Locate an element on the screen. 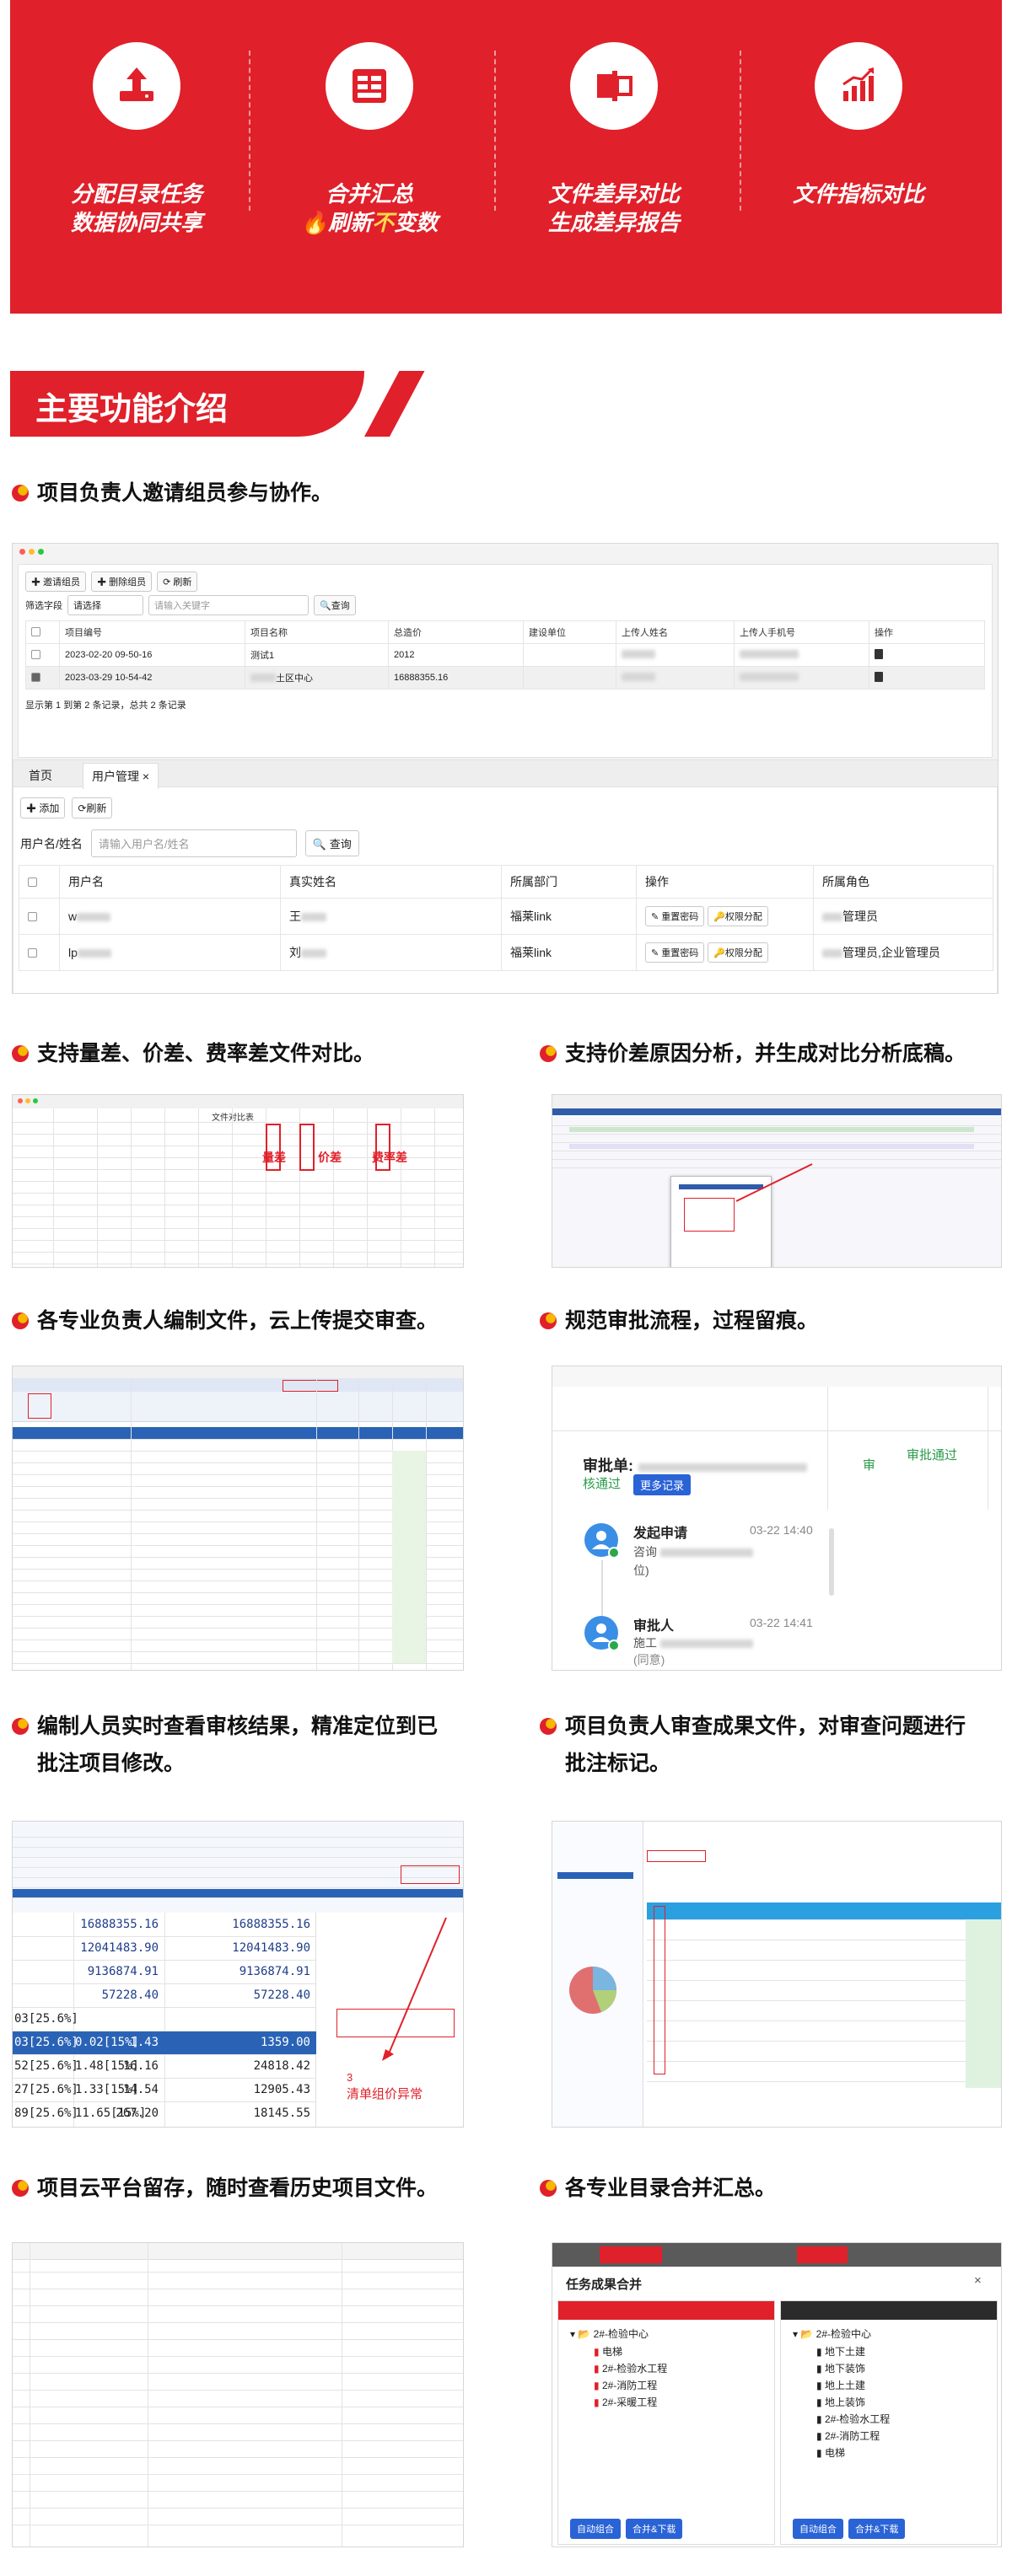  key-icon: 🔑 is located at coordinates (719, 917).